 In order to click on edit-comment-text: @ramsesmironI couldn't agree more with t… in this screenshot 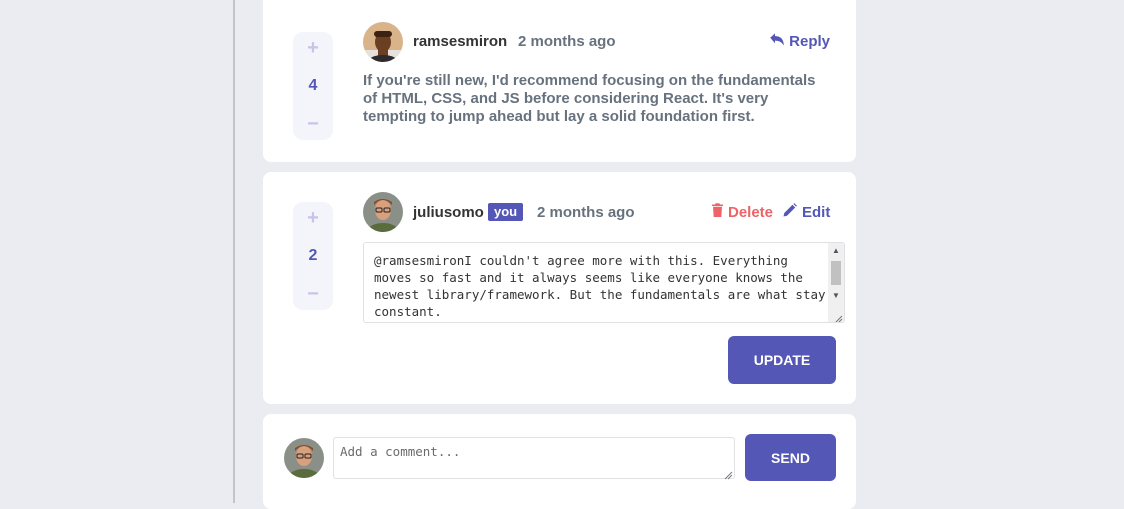, I will do `click(600, 286)`.